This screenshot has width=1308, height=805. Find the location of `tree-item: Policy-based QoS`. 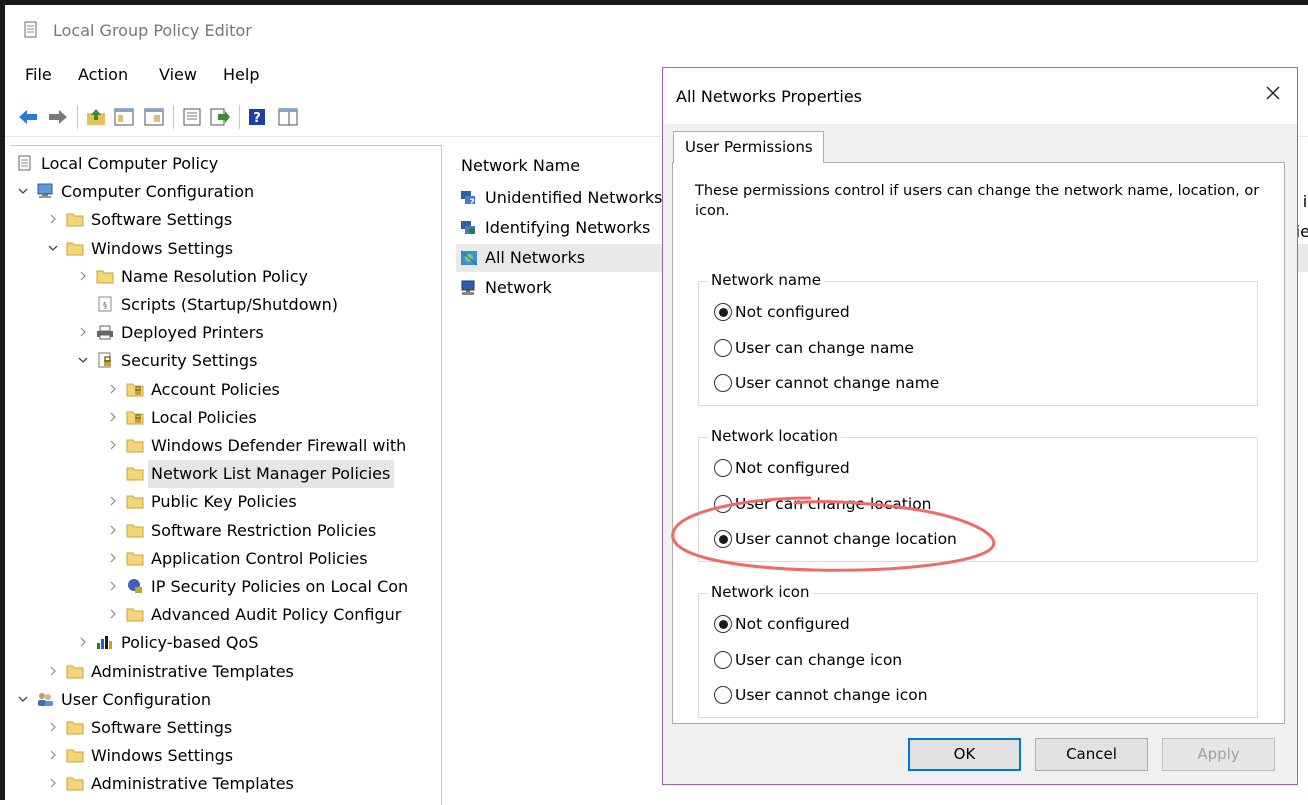

tree-item: Policy-based QoS is located at coordinates (225, 643).